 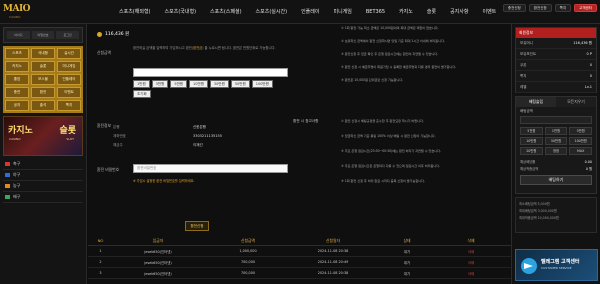 I want to click on col-date: 신청일자, so click(x=333, y=240).